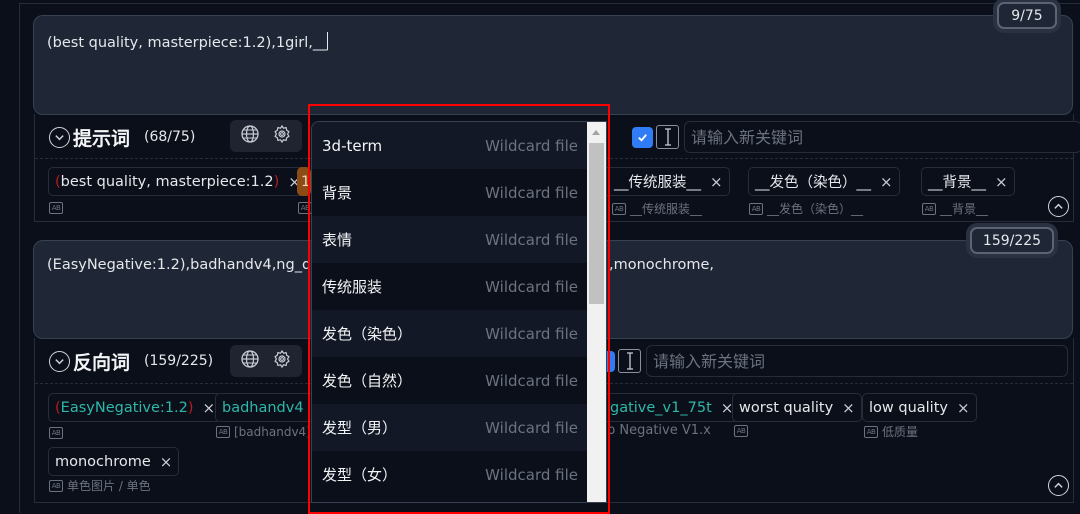 The height and width of the screenshot is (514, 1080). Describe the element at coordinates (806, 208) in the screenshot. I see `tag-translation: AB __发色（染色）__` at that location.